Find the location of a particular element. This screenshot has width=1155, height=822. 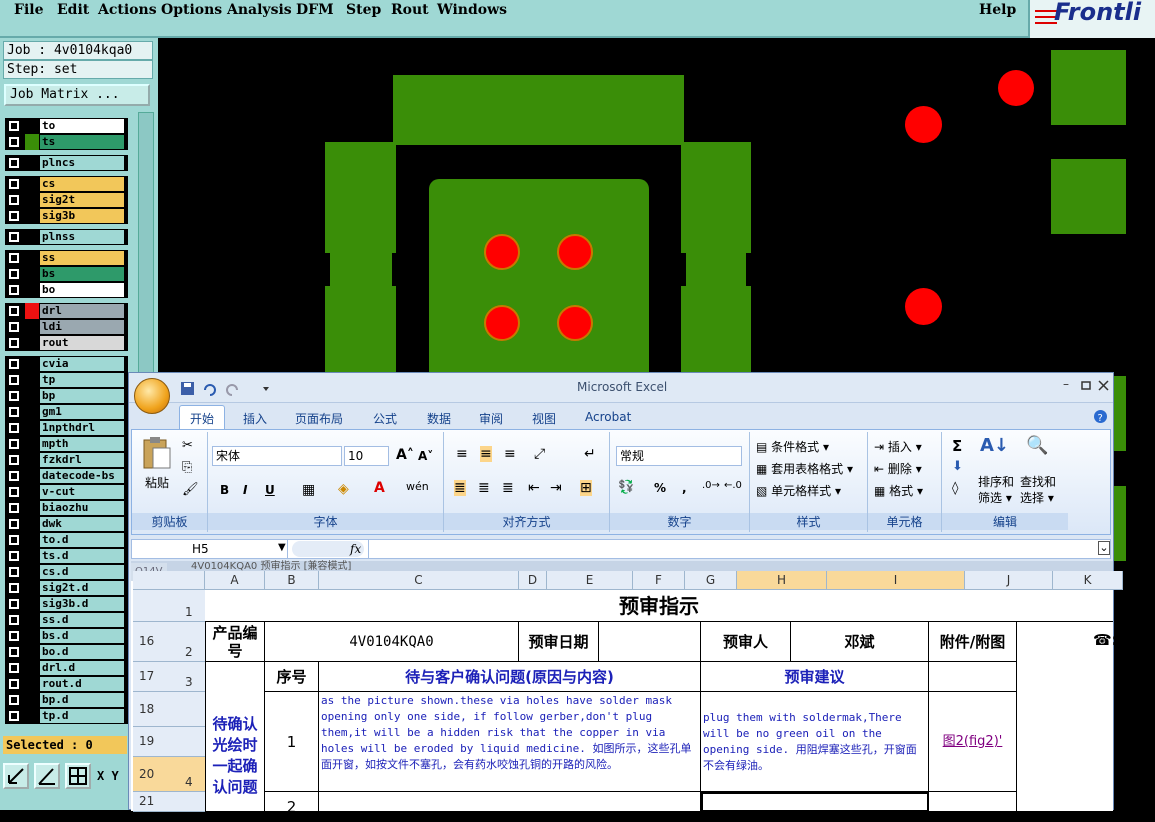

layer-row: cs.d is located at coordinates (66, 572).